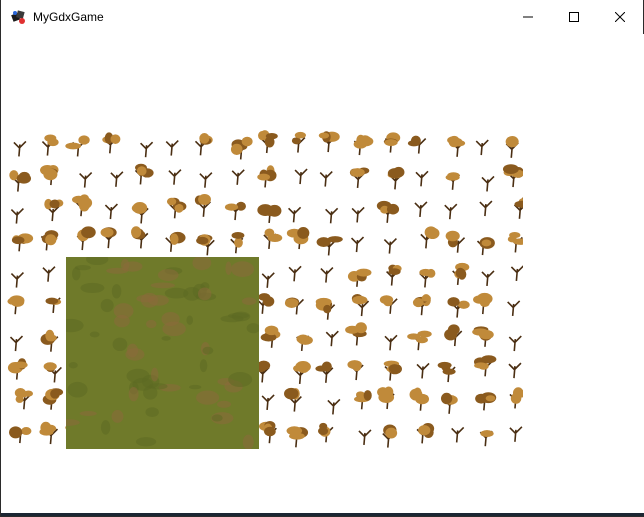 Image resolution: width=644 pixels, height=517 pixels. Describe the element at coordinates (68, 17) in the screenshot. I see `window-title: MyGdxGame` at that location.